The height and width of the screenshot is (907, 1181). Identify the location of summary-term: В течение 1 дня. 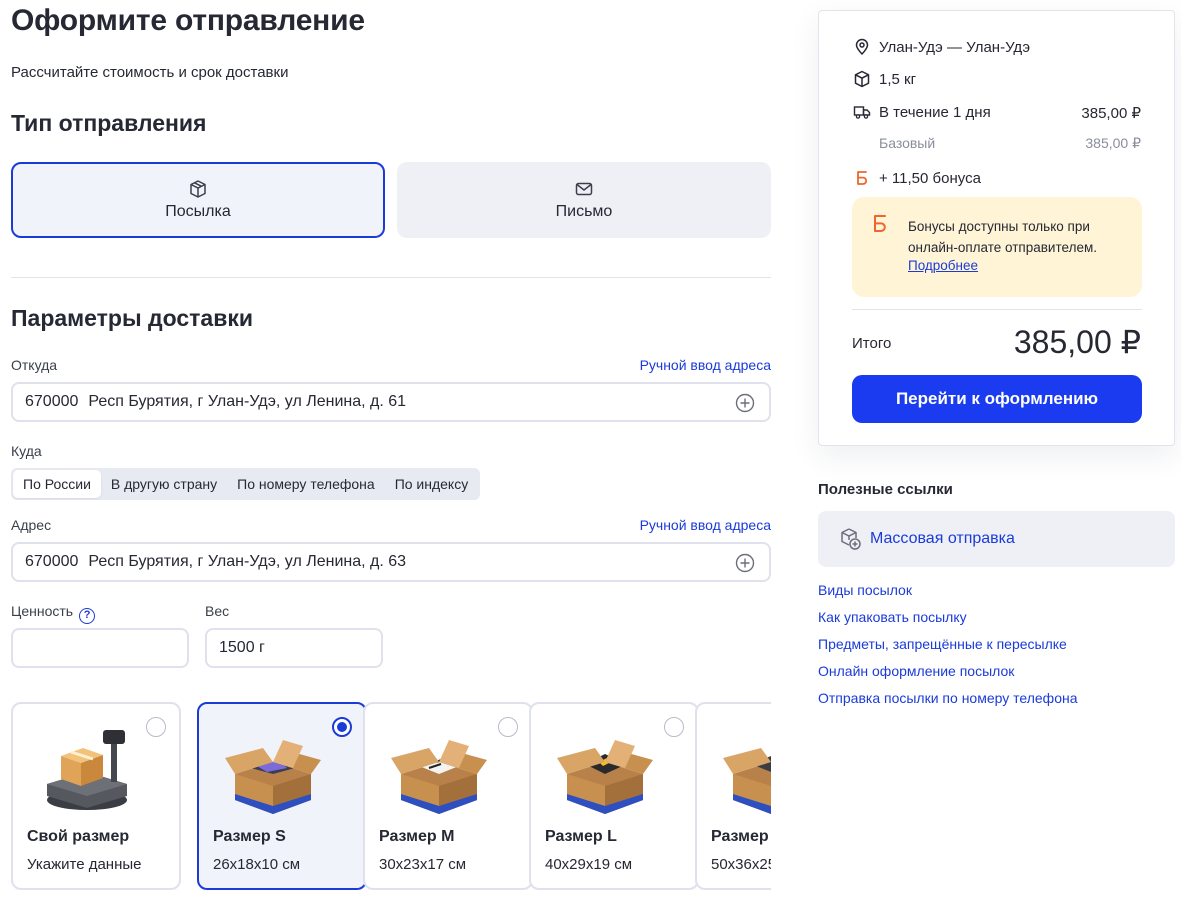
(922, 112).